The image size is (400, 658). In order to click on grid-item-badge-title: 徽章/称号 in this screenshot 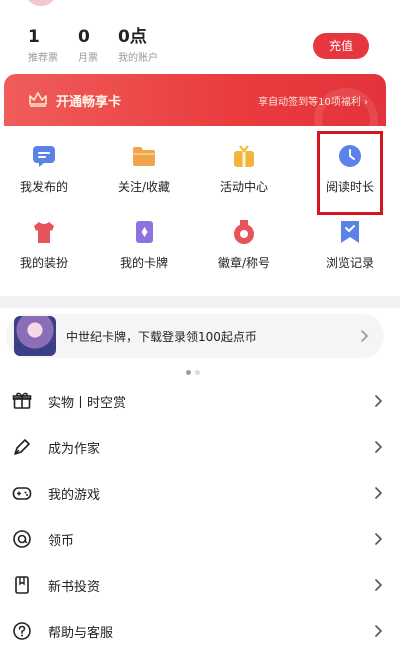, I will do `click(244, 239)`.